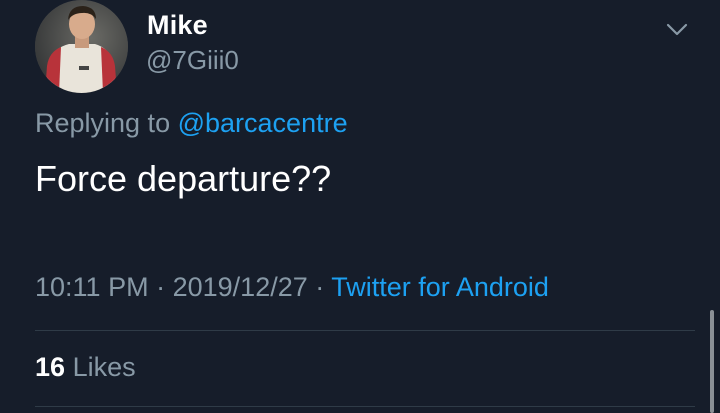 The image size is (720, 413). What do you see at coordinates (677, 30) in the screenshot?
I see `chevron-down-icon` at bounding box center [677, 30].